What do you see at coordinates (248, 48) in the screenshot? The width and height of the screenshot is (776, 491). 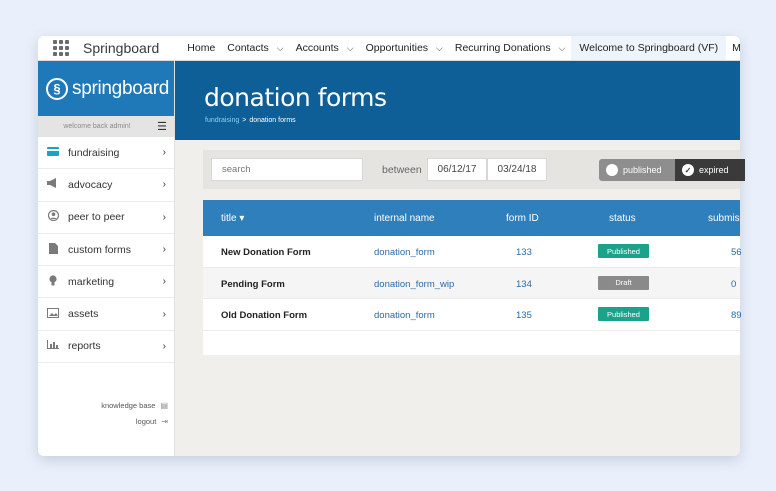 I see `nav-contacts-label: Contacts` at bounding box center [248, 48].